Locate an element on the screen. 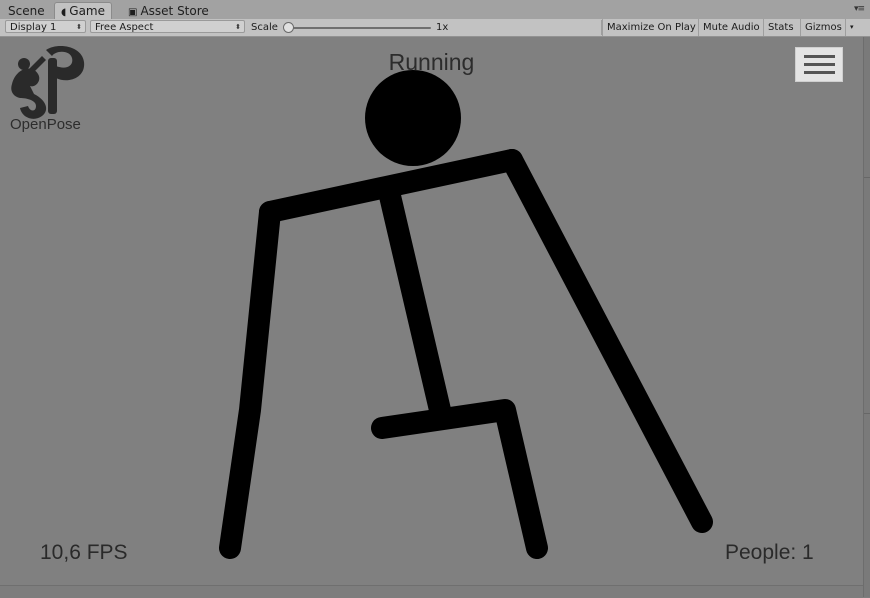  skeleton-head is located at coordinates (413, 118).